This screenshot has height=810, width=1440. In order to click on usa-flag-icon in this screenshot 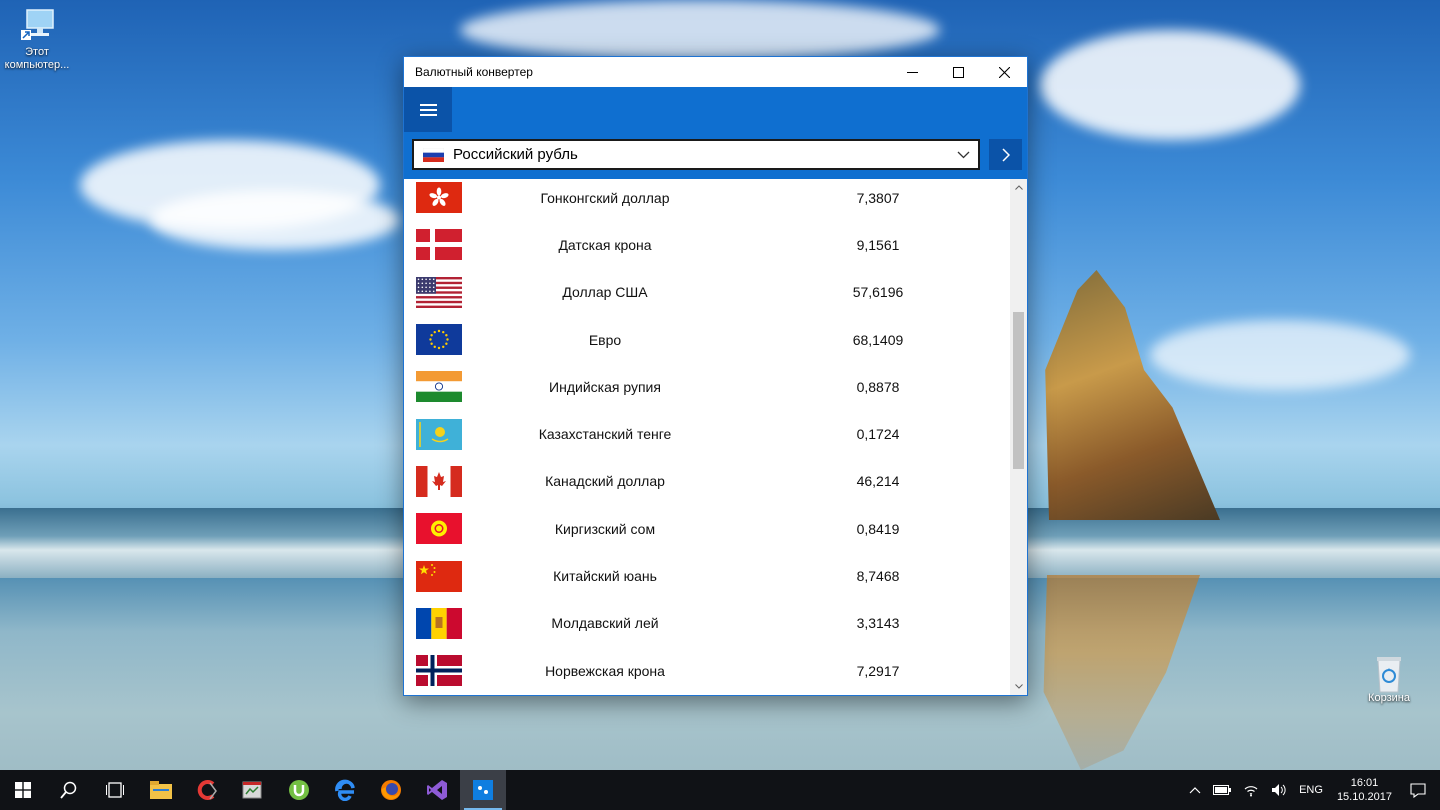, I will do `click(439, 292)`.